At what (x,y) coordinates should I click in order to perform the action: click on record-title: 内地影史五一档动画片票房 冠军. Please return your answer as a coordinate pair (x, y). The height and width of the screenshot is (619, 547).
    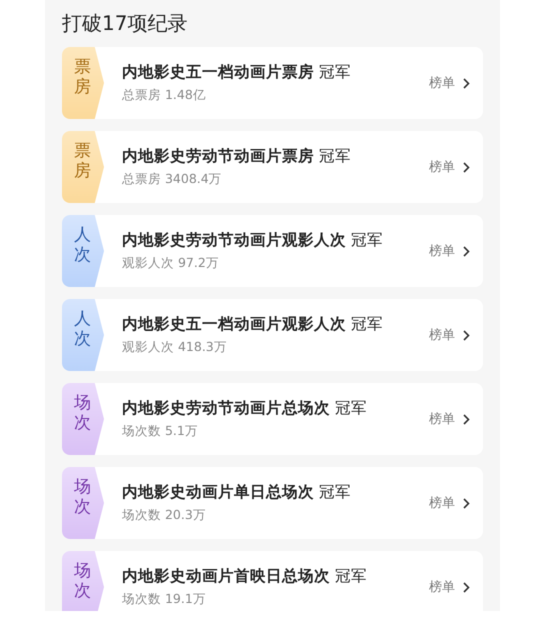
    Looking at the image, I should click on (237, 72).